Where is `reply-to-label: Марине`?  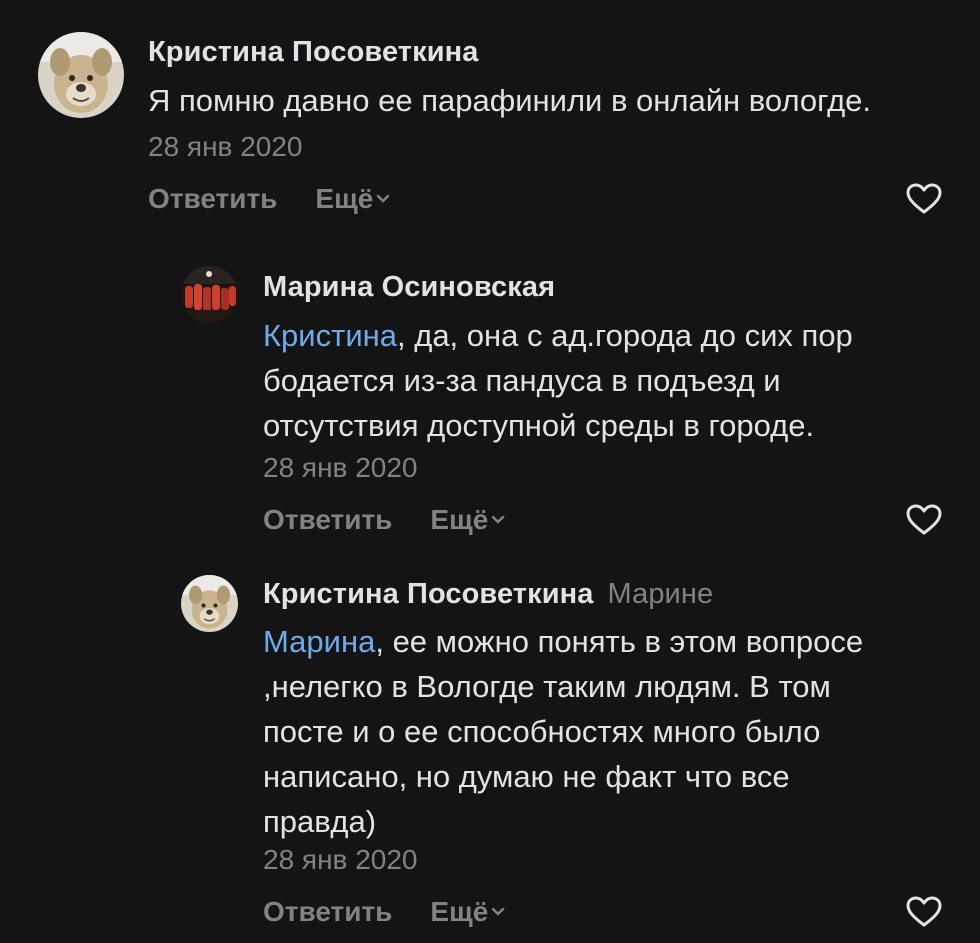 reply-to-label: Марине is located at coordinates (661, 594).